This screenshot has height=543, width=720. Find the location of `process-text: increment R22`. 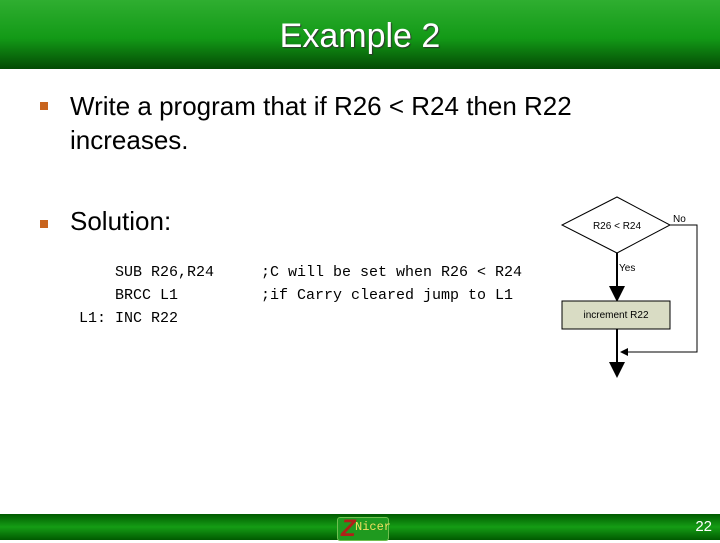

process-text: increment R22 is located at coordinates (615, 315).